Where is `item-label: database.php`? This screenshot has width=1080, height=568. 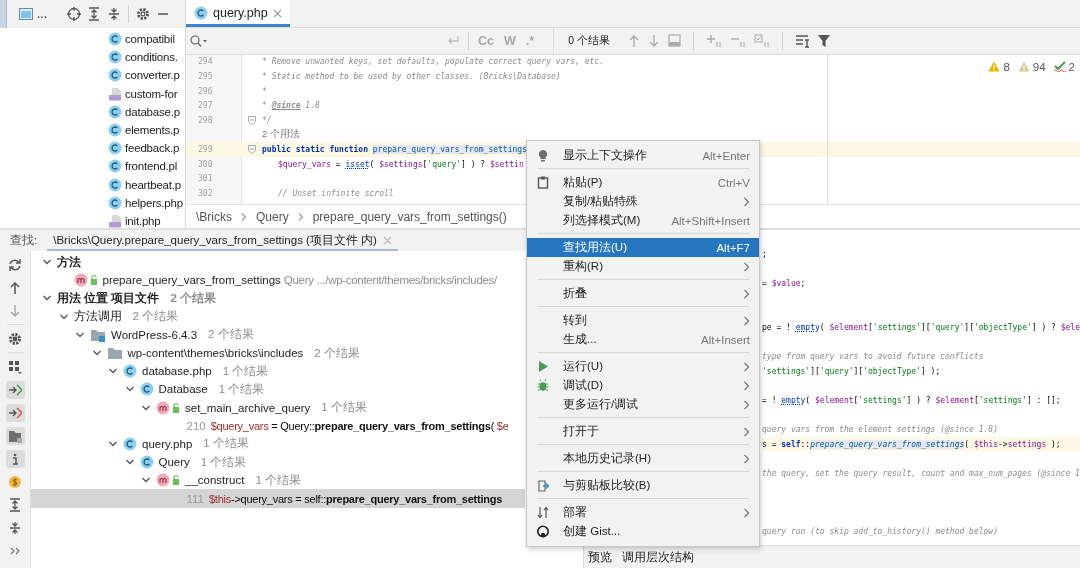 item-label: database.php is located at coordinates (177, 371).